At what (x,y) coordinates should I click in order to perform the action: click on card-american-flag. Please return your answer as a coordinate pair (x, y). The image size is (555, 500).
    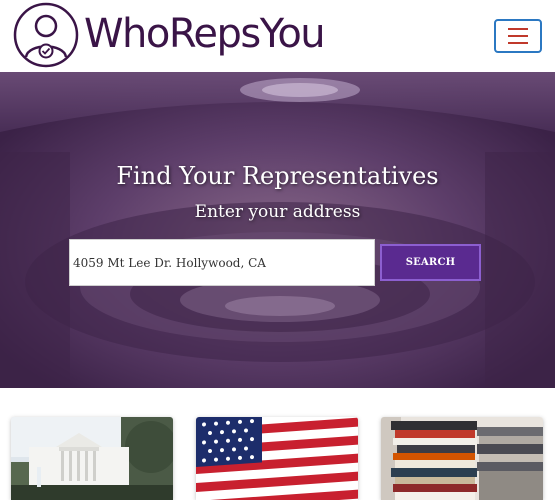
    Looking at the image, I should click on (277, 458).